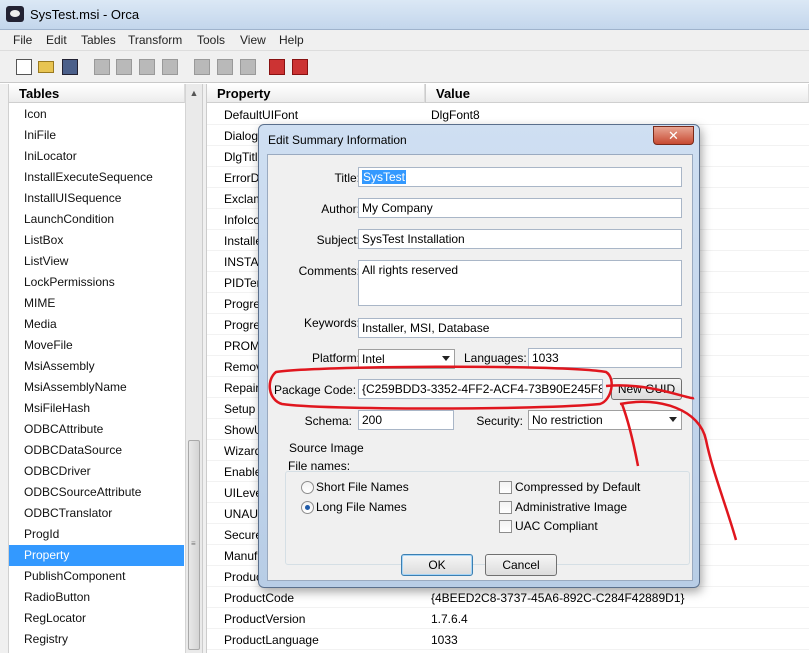  I want to click on short-names-radio, so click(307, 487).